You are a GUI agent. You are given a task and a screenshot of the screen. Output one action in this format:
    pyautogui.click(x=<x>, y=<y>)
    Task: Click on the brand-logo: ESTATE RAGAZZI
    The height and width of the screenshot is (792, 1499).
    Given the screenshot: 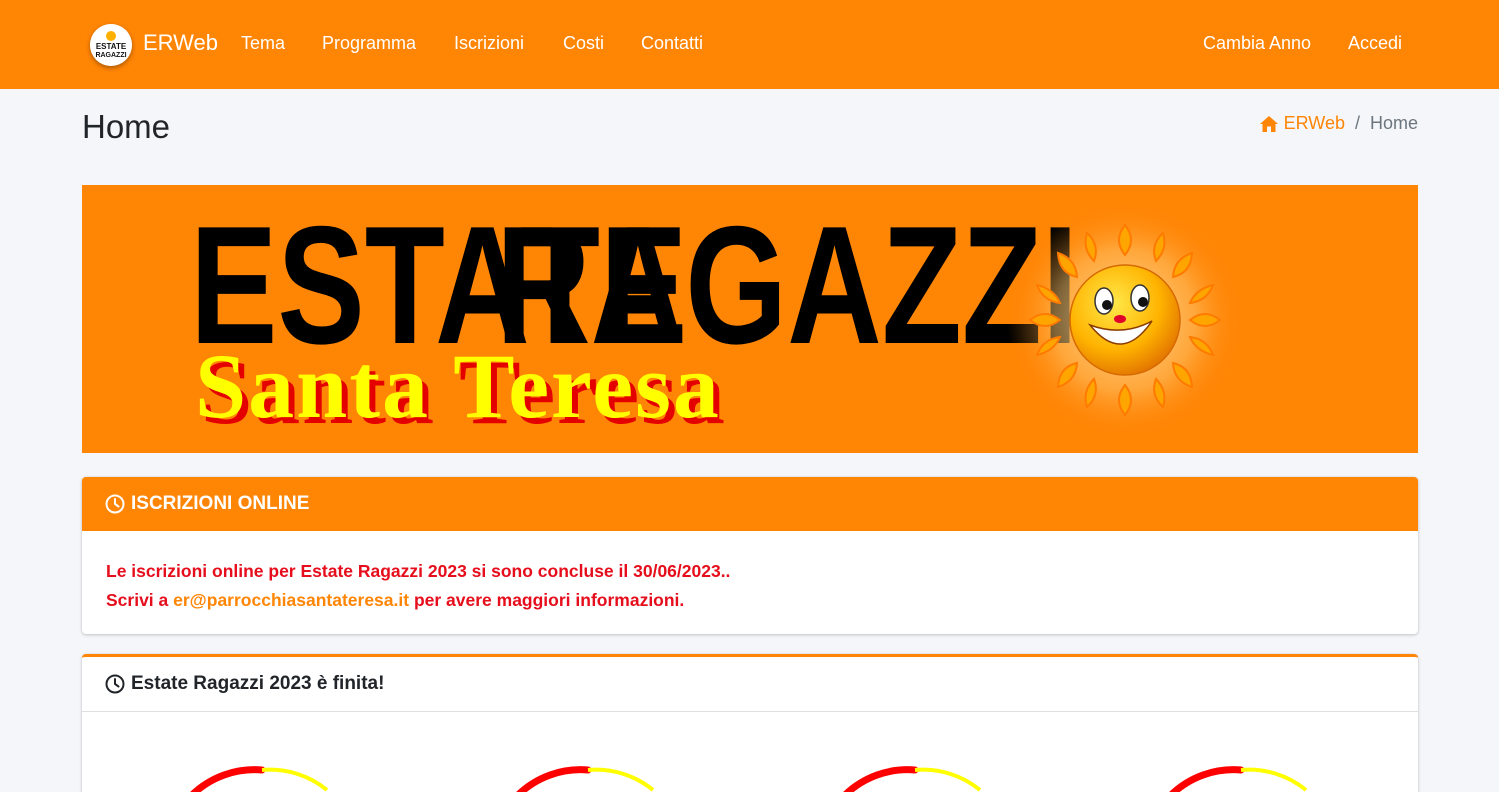 What is the action you would take?
    pyautogui.click(x=111, y=45)
    